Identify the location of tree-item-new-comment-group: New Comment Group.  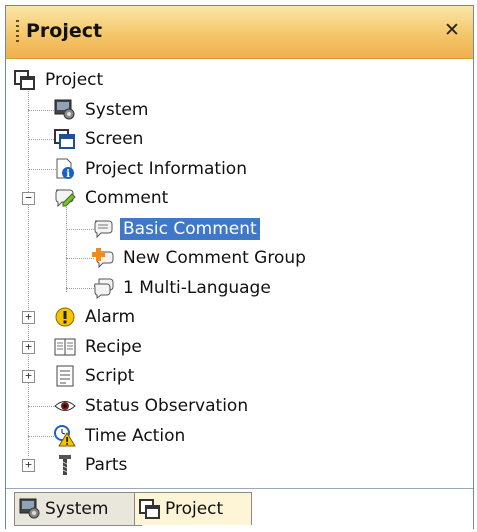
(200, 258).